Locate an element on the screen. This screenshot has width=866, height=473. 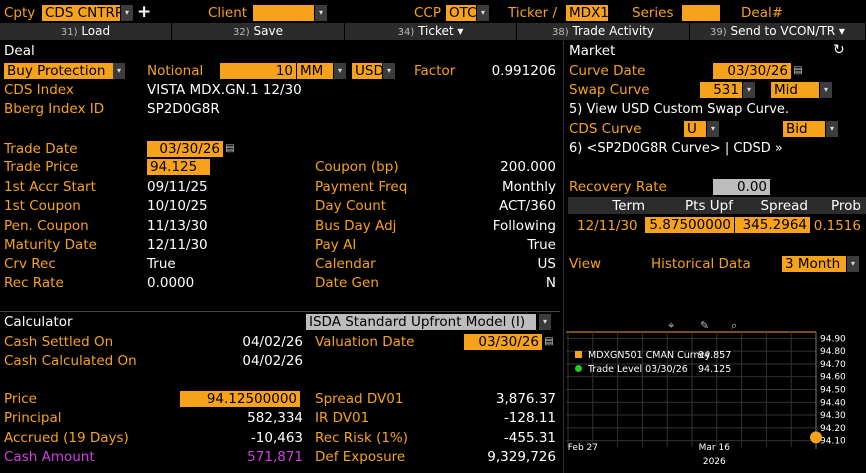
spread-input: 345.2964 is located at coordinates (772, 225).